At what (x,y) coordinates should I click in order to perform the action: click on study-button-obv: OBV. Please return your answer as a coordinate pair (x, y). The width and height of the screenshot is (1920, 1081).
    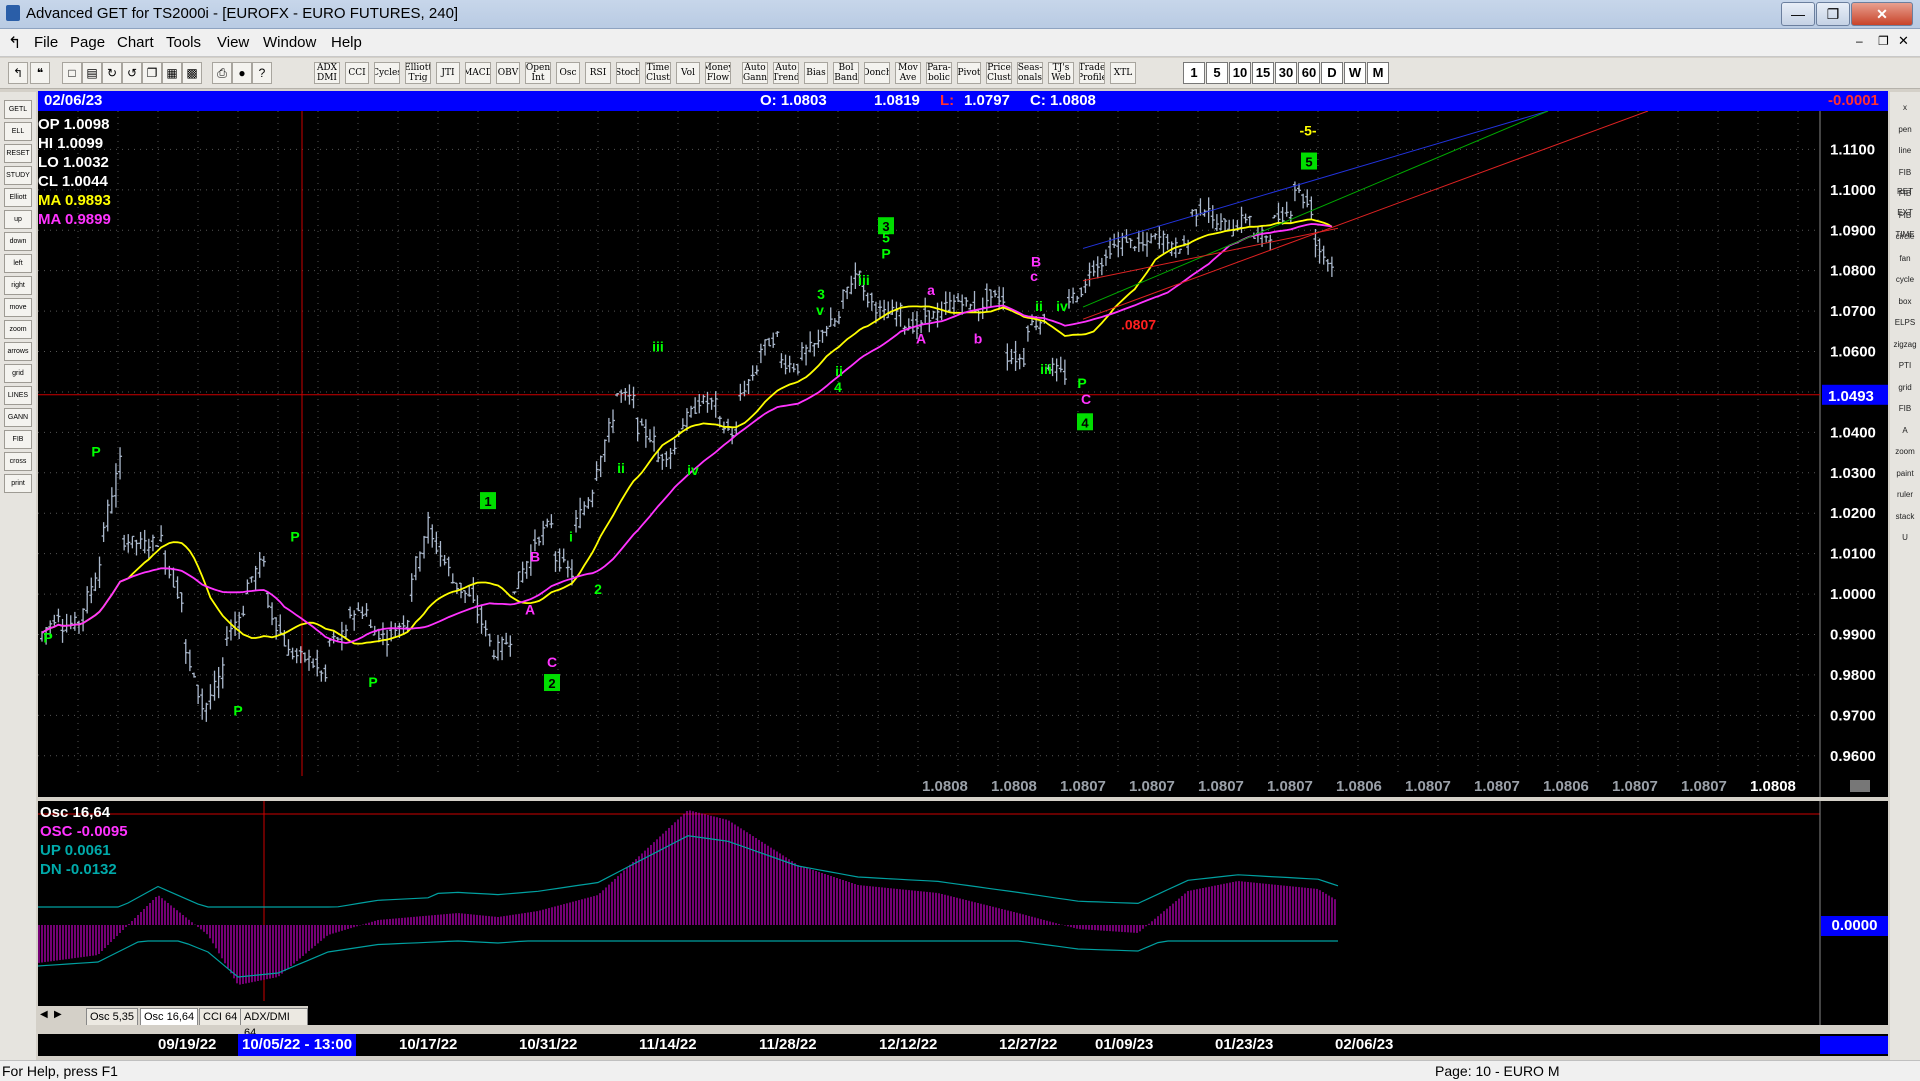
    Looking at the image, I should click on (508, 73).